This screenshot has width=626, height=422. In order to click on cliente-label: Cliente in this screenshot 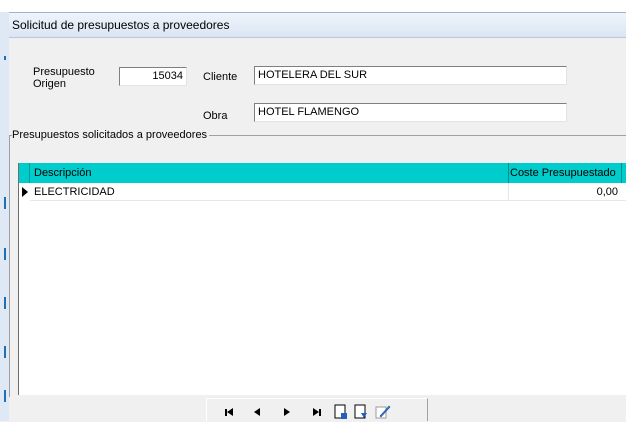, I will do `click(220, 77)`.